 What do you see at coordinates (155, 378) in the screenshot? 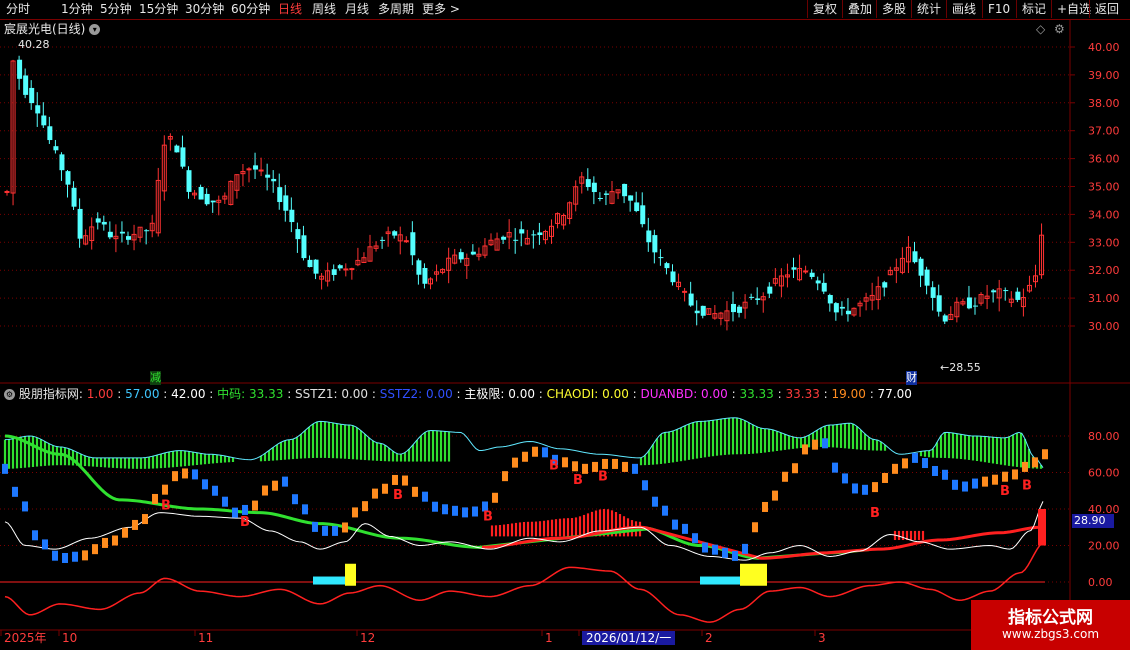
I see `event-marker-jian: 减` at bounding box center [155, 378].